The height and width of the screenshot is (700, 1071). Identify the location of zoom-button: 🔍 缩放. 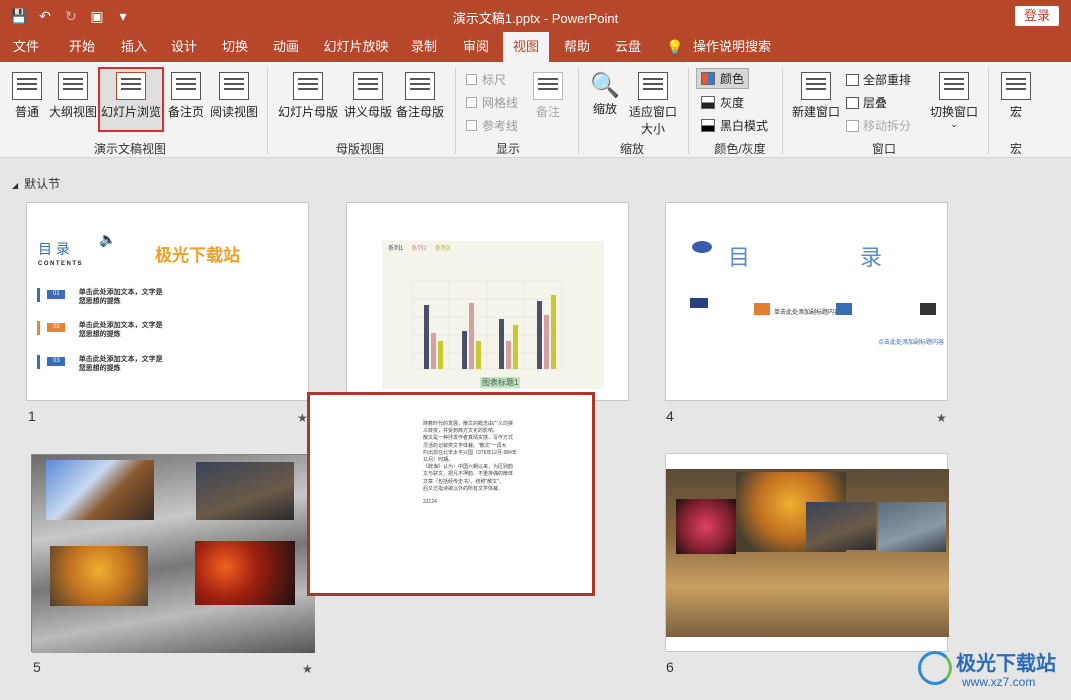
(605, 94).